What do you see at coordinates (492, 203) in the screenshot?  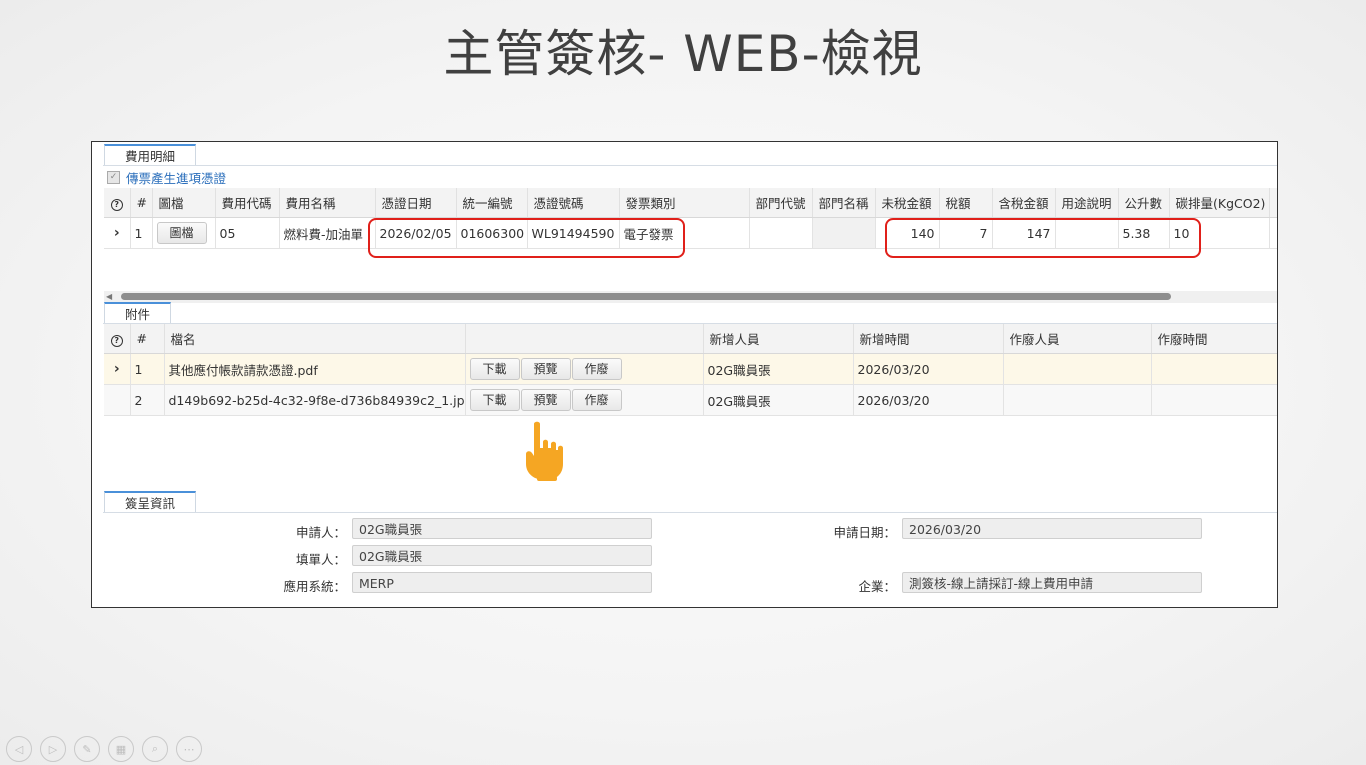 I see `col-header: 統一編號` at bounding box center [492, 203].